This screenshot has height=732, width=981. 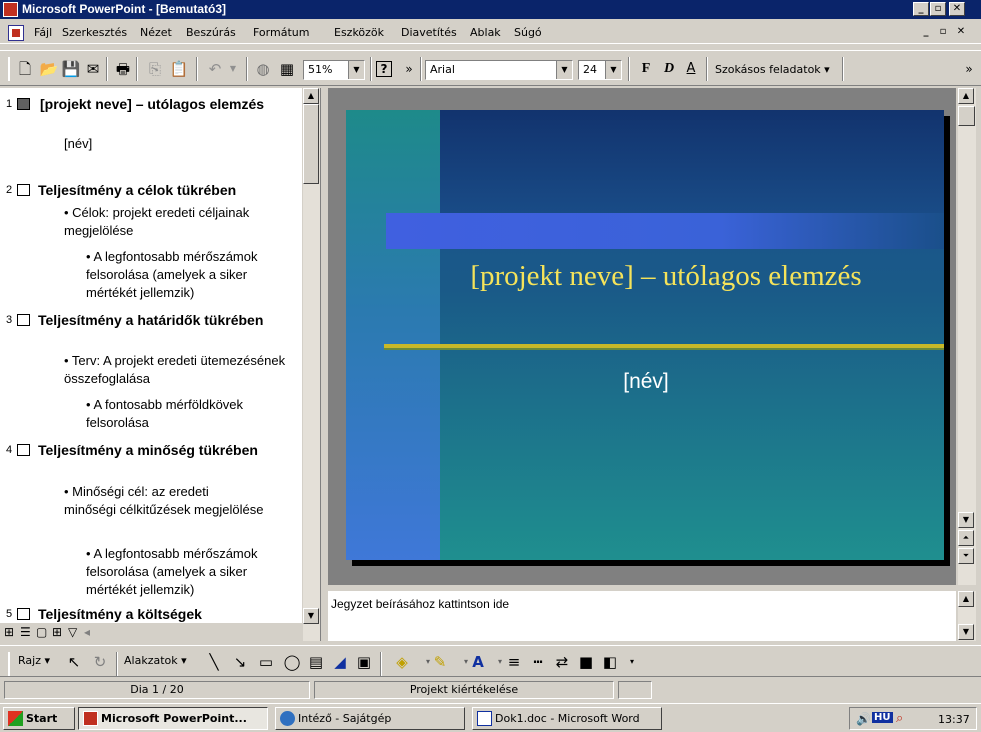 What do you see at coordinates (87, 632) in the screenshot?
I see `scroll-left-icon: ◂` at bounding box center [87, 632].